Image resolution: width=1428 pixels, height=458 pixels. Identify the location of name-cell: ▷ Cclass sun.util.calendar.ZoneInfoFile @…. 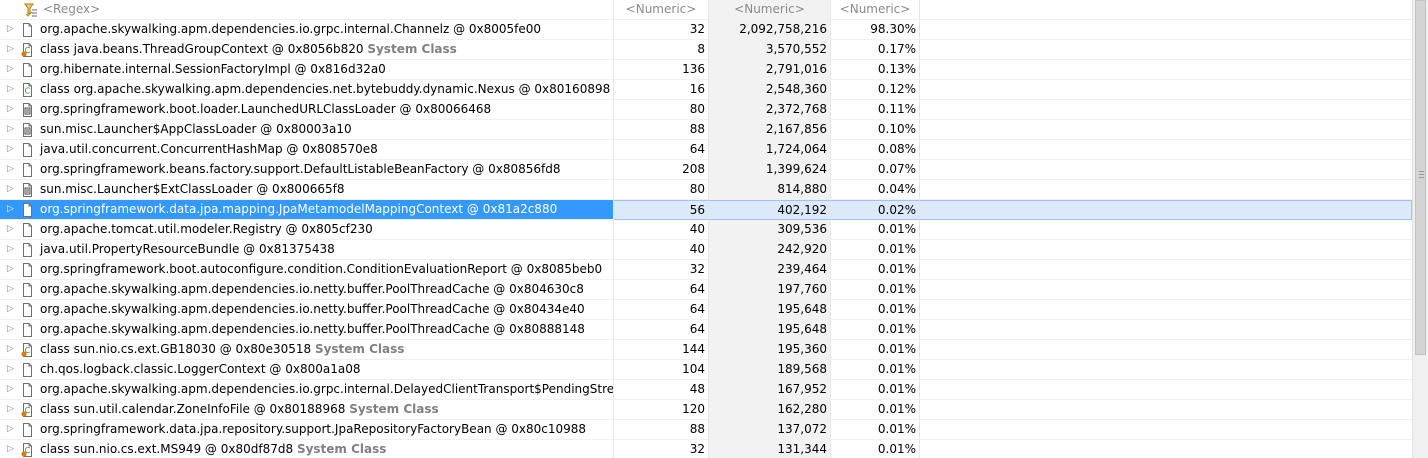
(307, 410).